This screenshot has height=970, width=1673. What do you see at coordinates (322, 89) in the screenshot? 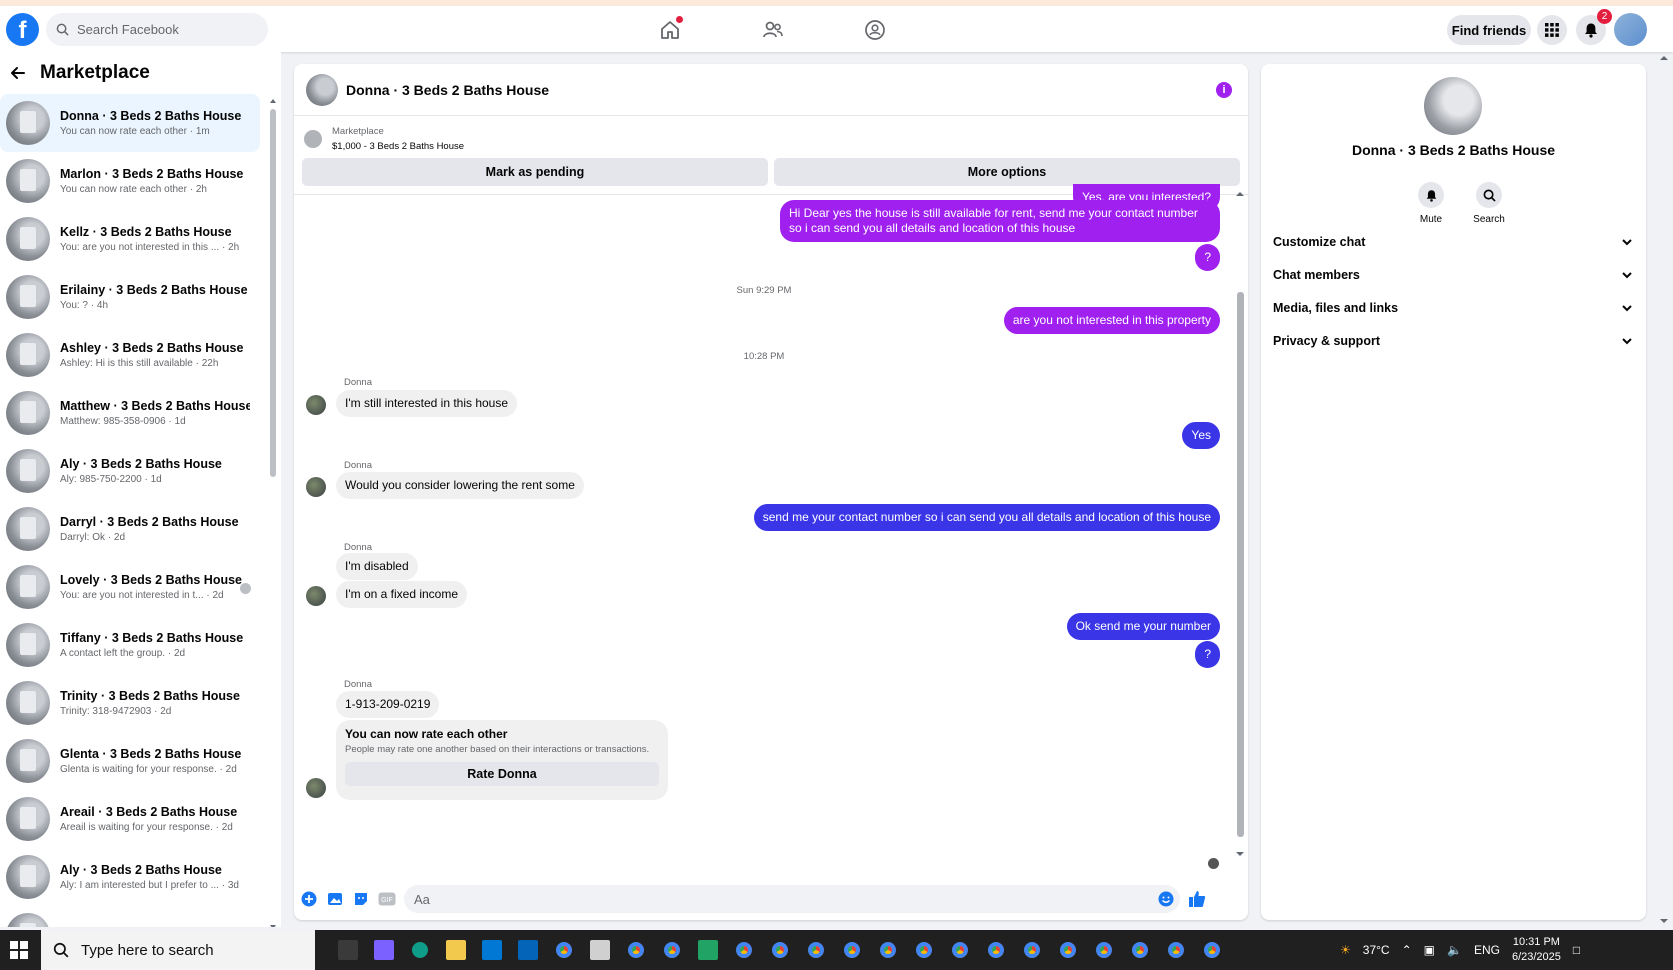
I see `chat-avatar` at bounding box center [322, 89].